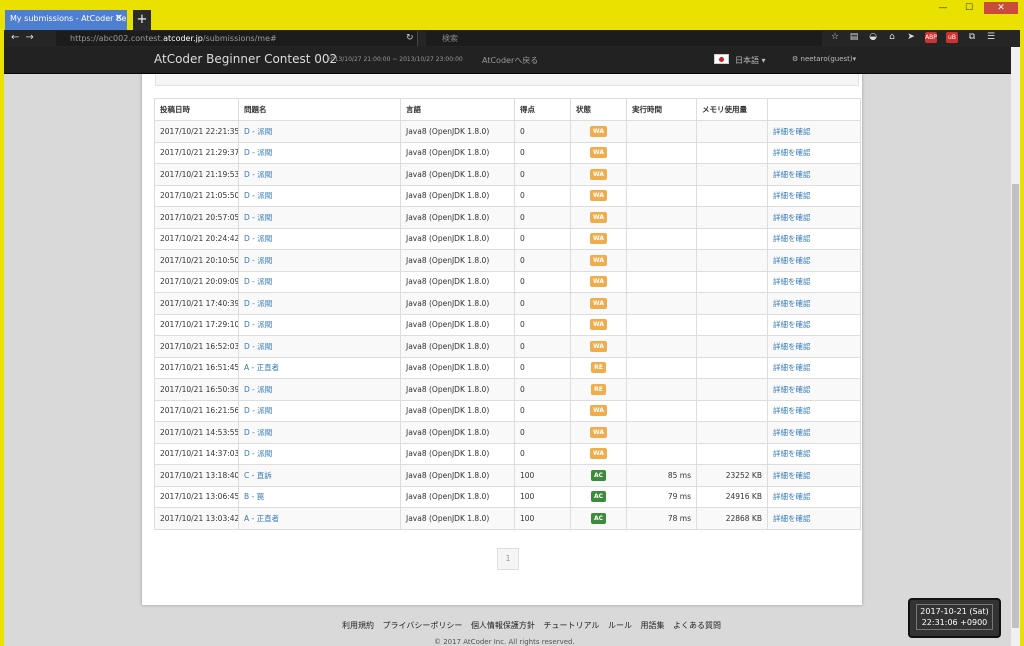 Image resolution: width=1024 pixels, height=646 pixels. I want to click on minimize-icon: —, so click(943, 8).